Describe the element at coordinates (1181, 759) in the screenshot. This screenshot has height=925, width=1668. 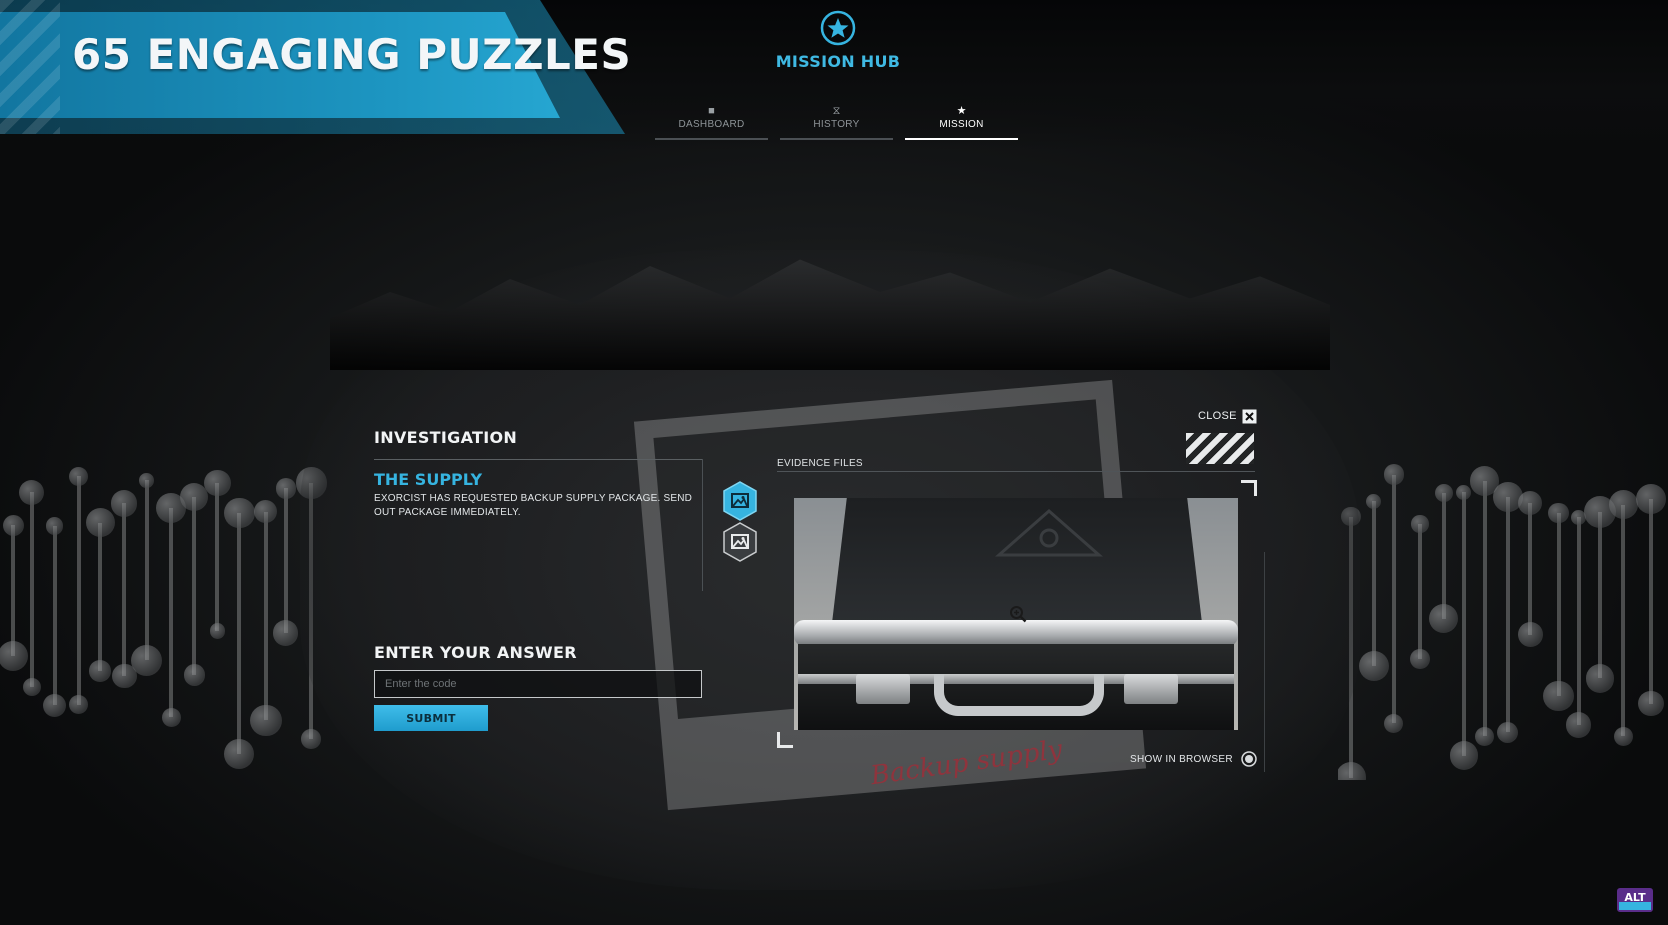
I see `show-in-browser-label: SHOW IN BROWSER` at that location.